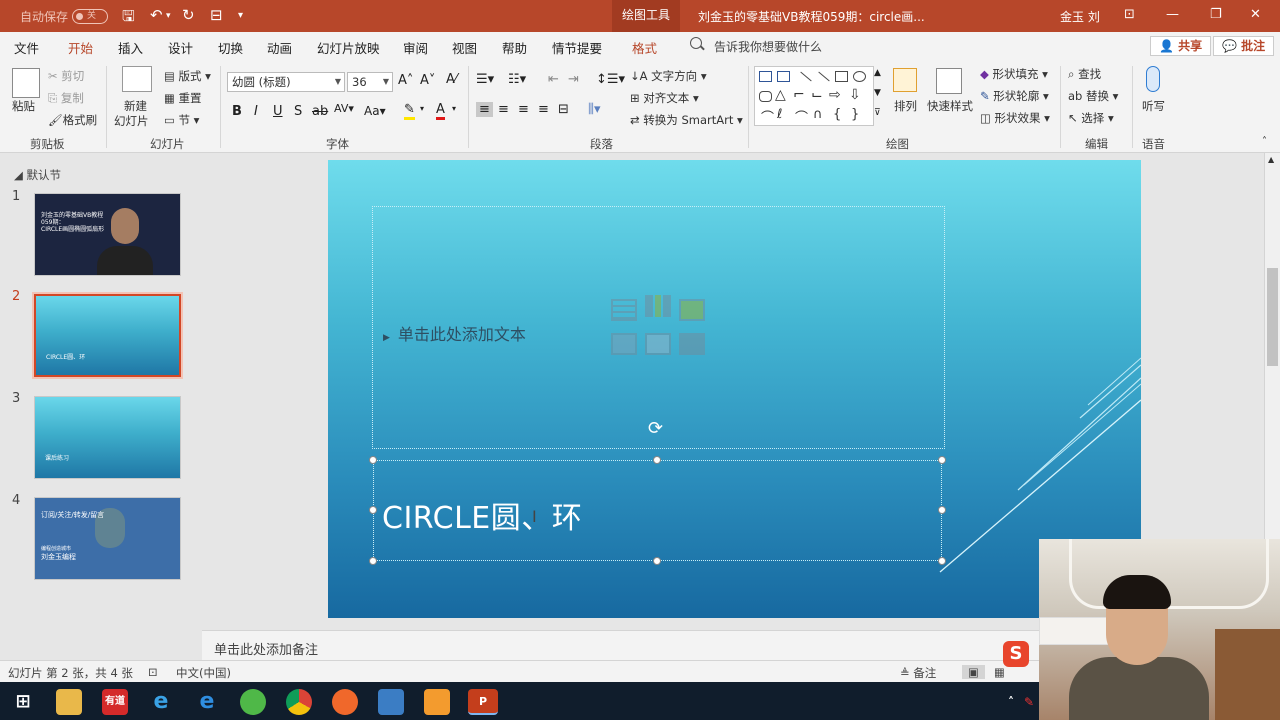 The height and width of the screenshot is (720, 1280). Describe the element at coordinates (806, 76) in the screenshot. I see `line-shape-icon` at that location.